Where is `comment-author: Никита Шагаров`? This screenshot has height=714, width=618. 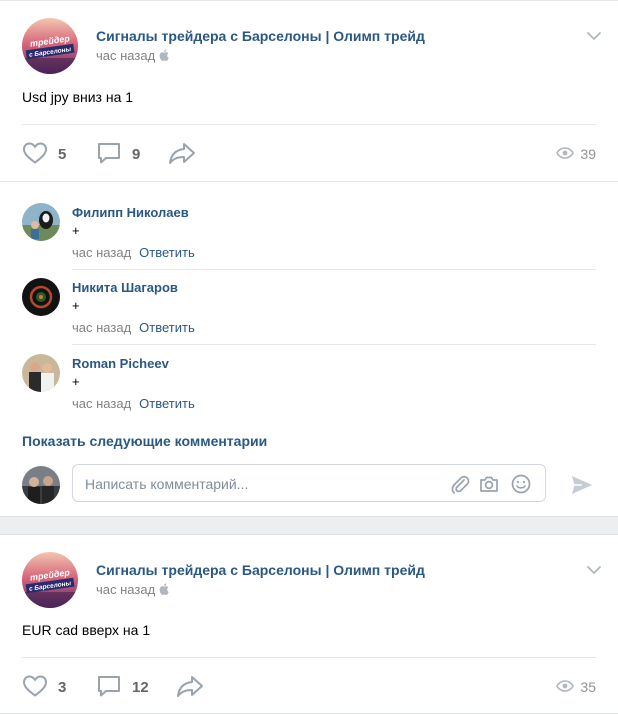
comment-author: Никита Шагаров is located at coordinates (125, 287).